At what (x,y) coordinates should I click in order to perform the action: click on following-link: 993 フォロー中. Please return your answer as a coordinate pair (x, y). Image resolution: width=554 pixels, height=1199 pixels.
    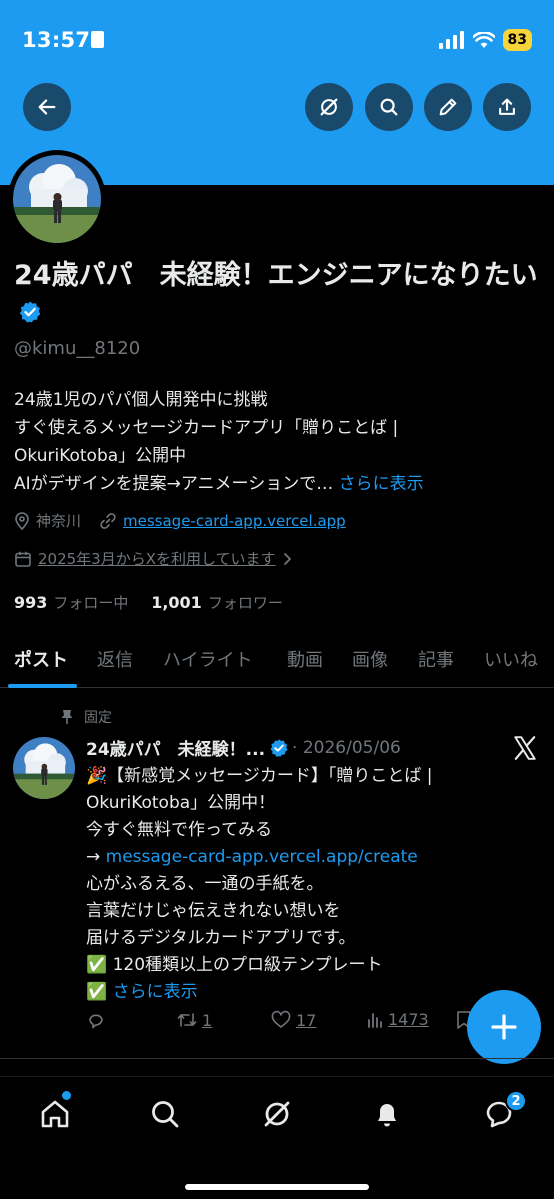
    Looking at the image, I should click on (71, 602).